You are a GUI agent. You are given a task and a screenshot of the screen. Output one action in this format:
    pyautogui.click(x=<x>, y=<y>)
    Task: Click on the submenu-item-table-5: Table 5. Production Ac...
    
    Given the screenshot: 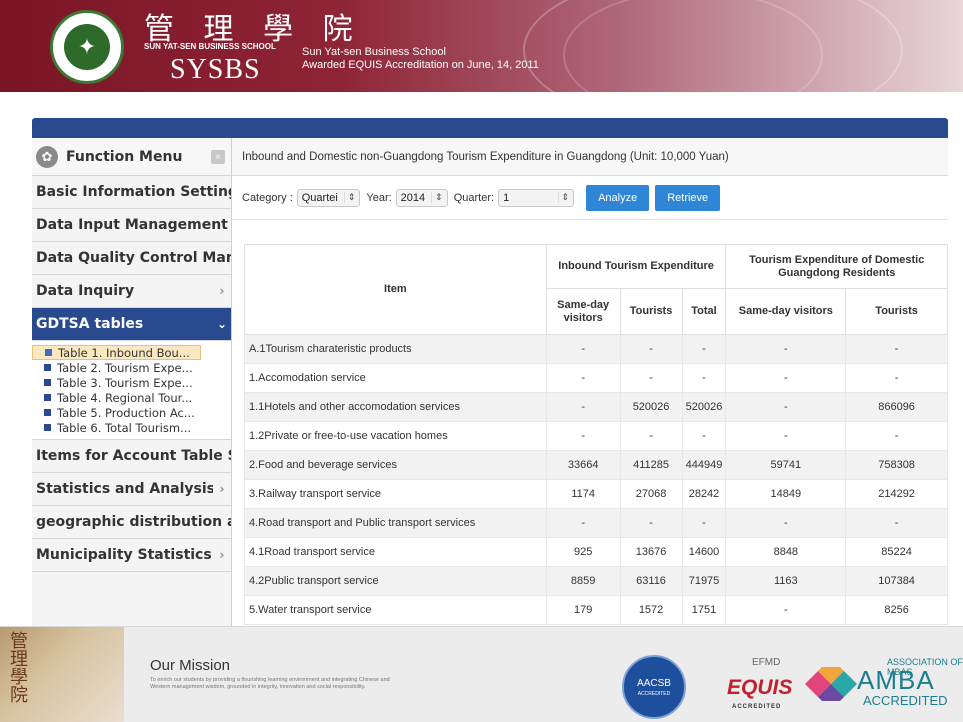 What is the action you would take?
    pyautogui.click(x=131, y=412)
    